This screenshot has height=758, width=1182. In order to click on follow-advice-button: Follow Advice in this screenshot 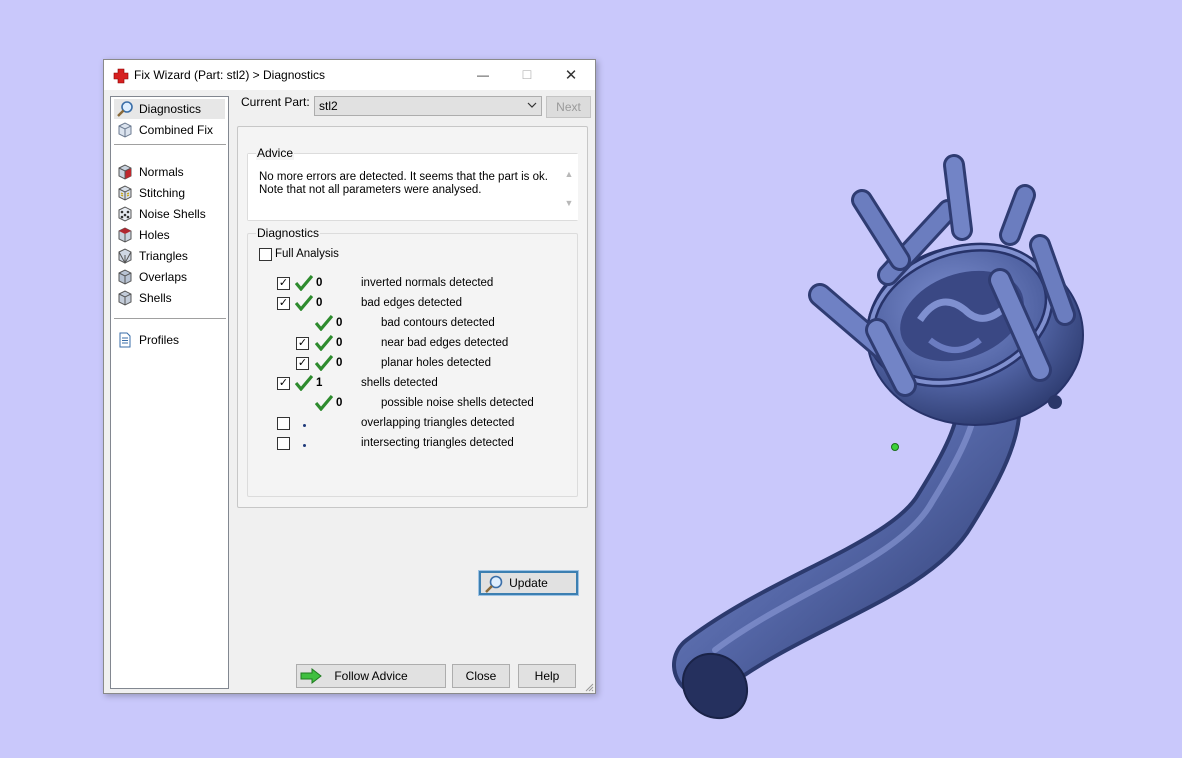, I will do `click(371, 676)`.